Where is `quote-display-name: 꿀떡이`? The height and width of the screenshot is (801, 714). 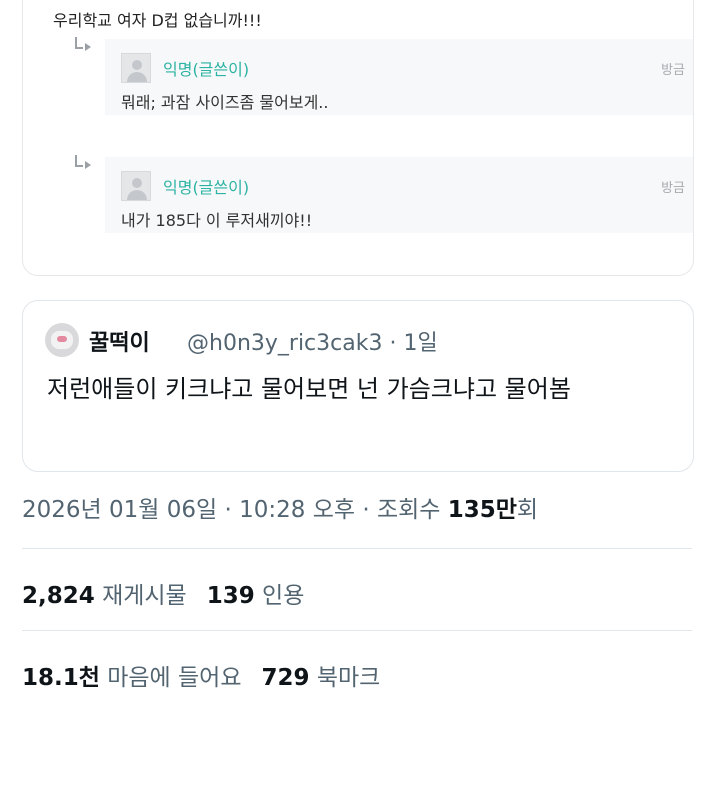 quote-display-name: 꿀떡이 is located at coordinates (119, 341).